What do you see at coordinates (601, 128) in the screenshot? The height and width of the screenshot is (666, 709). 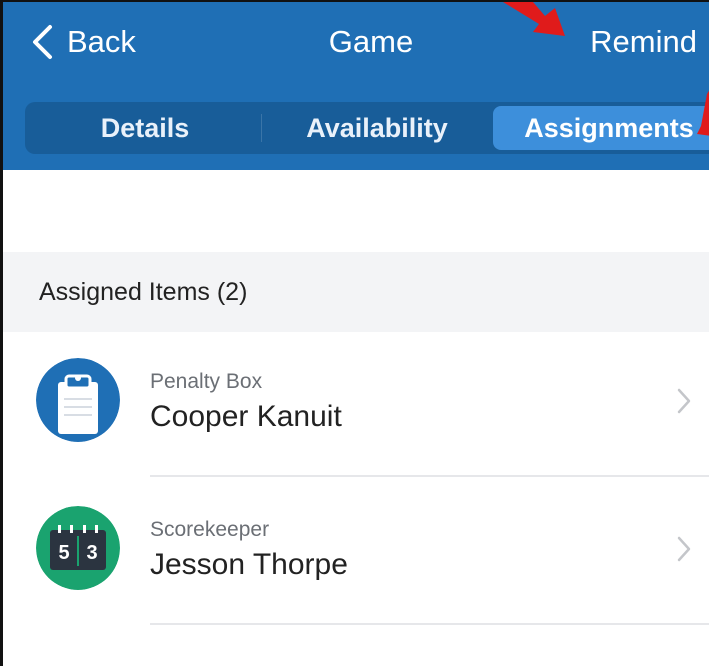 I see `tab-assignments: Assignments` at bounding box center [601, 128].